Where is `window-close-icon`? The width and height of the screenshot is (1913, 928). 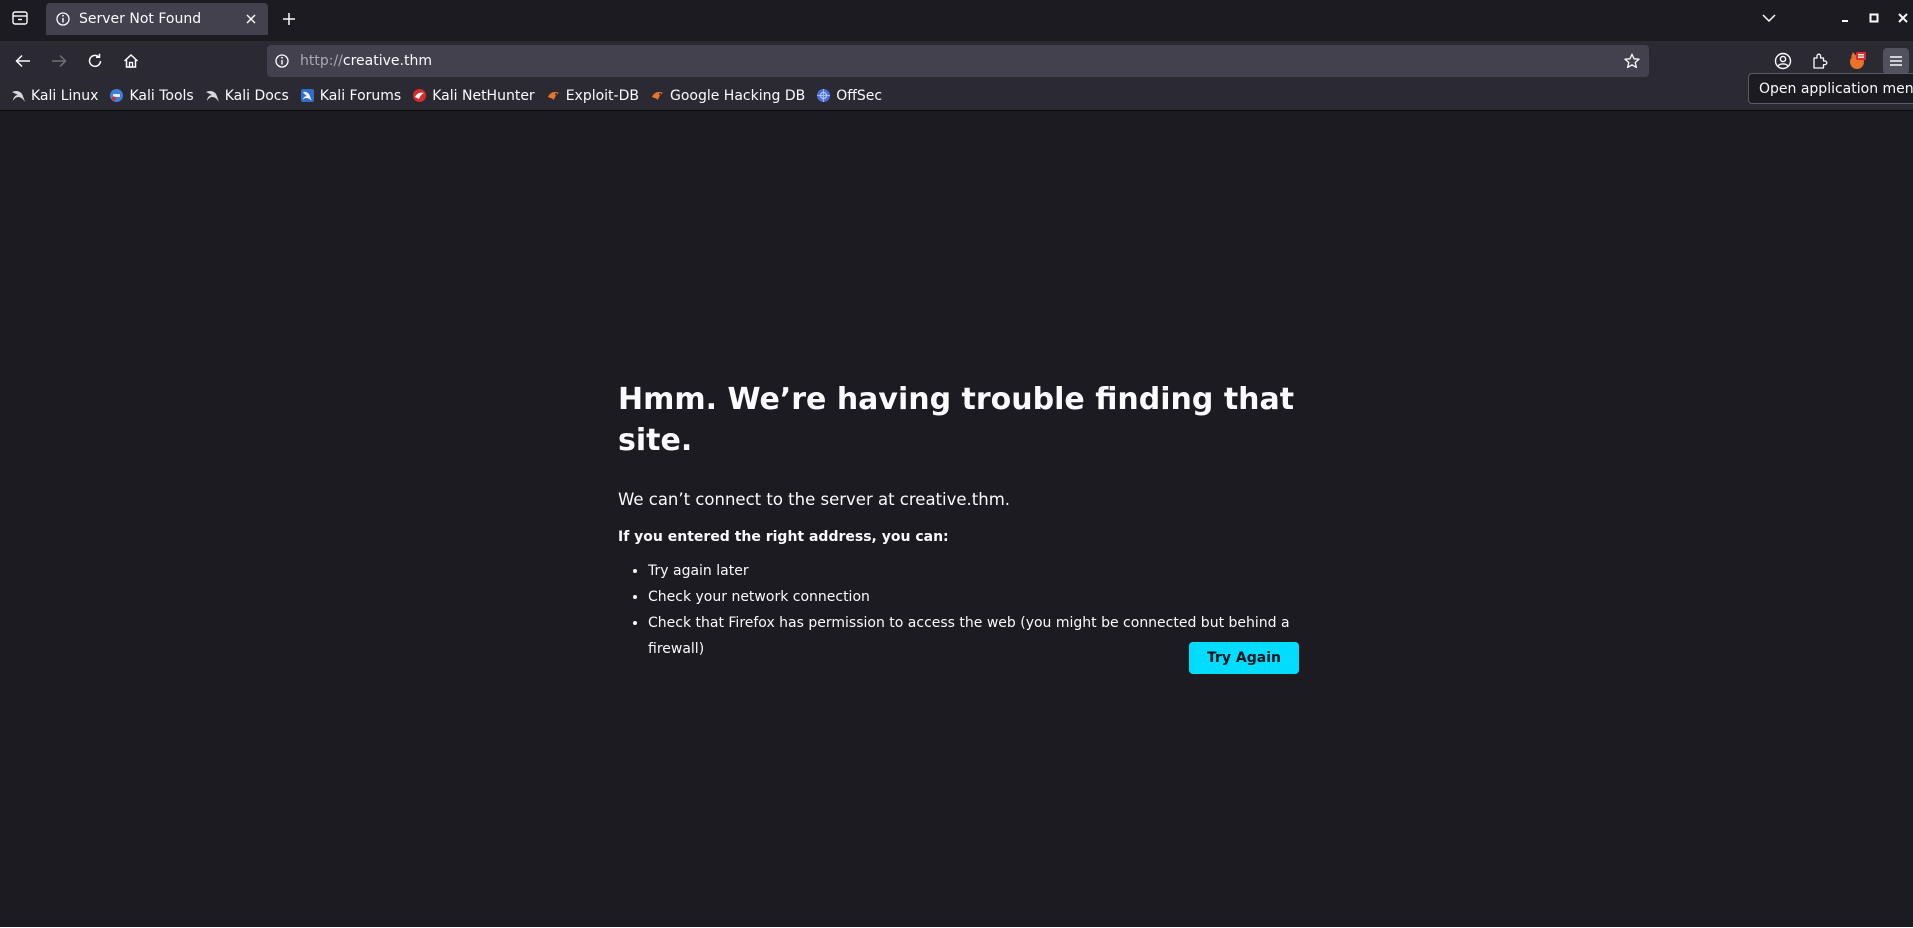 window-close-icon is located at coordinates (1903, 18).